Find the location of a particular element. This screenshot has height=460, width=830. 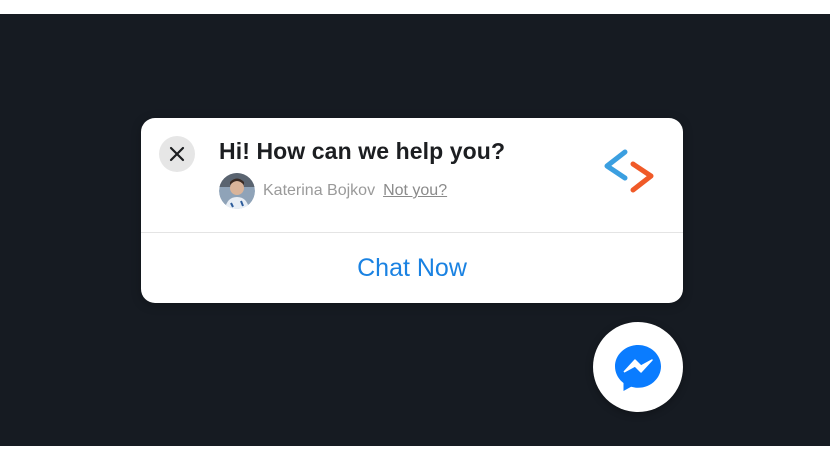

close-icon is located at coordinates (177, 154).